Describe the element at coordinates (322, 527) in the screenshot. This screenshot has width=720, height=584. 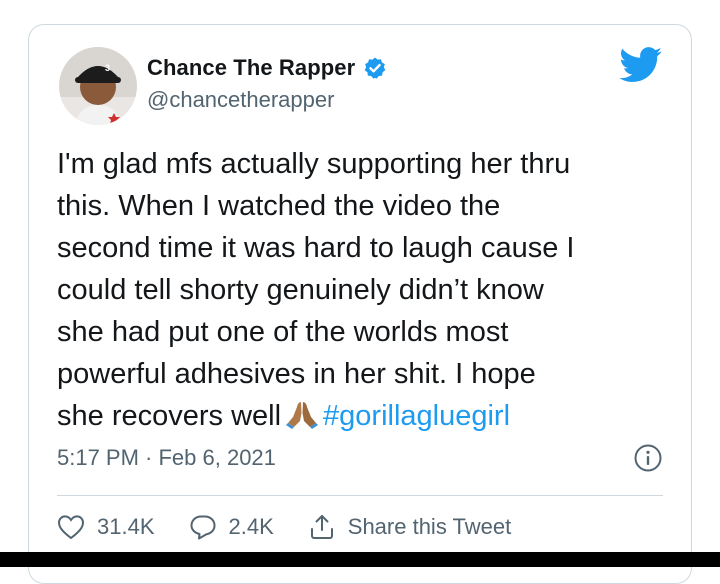
I see `share-upload-icon` at that location.